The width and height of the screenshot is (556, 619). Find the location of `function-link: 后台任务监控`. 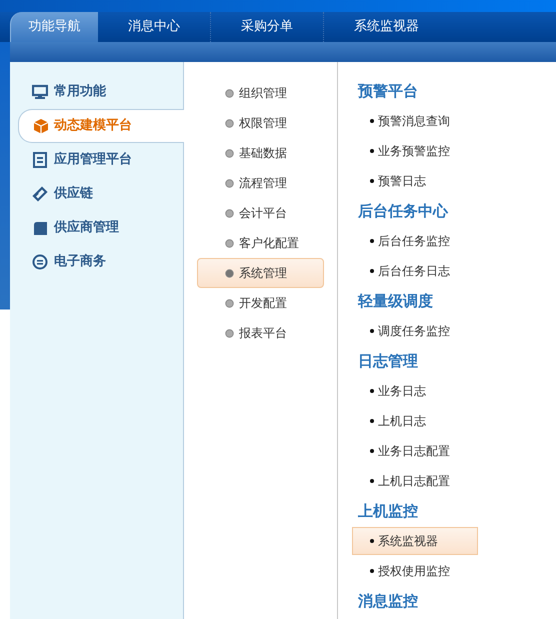

function-link: 后台任务监控 is located at coordinates (415, 241).